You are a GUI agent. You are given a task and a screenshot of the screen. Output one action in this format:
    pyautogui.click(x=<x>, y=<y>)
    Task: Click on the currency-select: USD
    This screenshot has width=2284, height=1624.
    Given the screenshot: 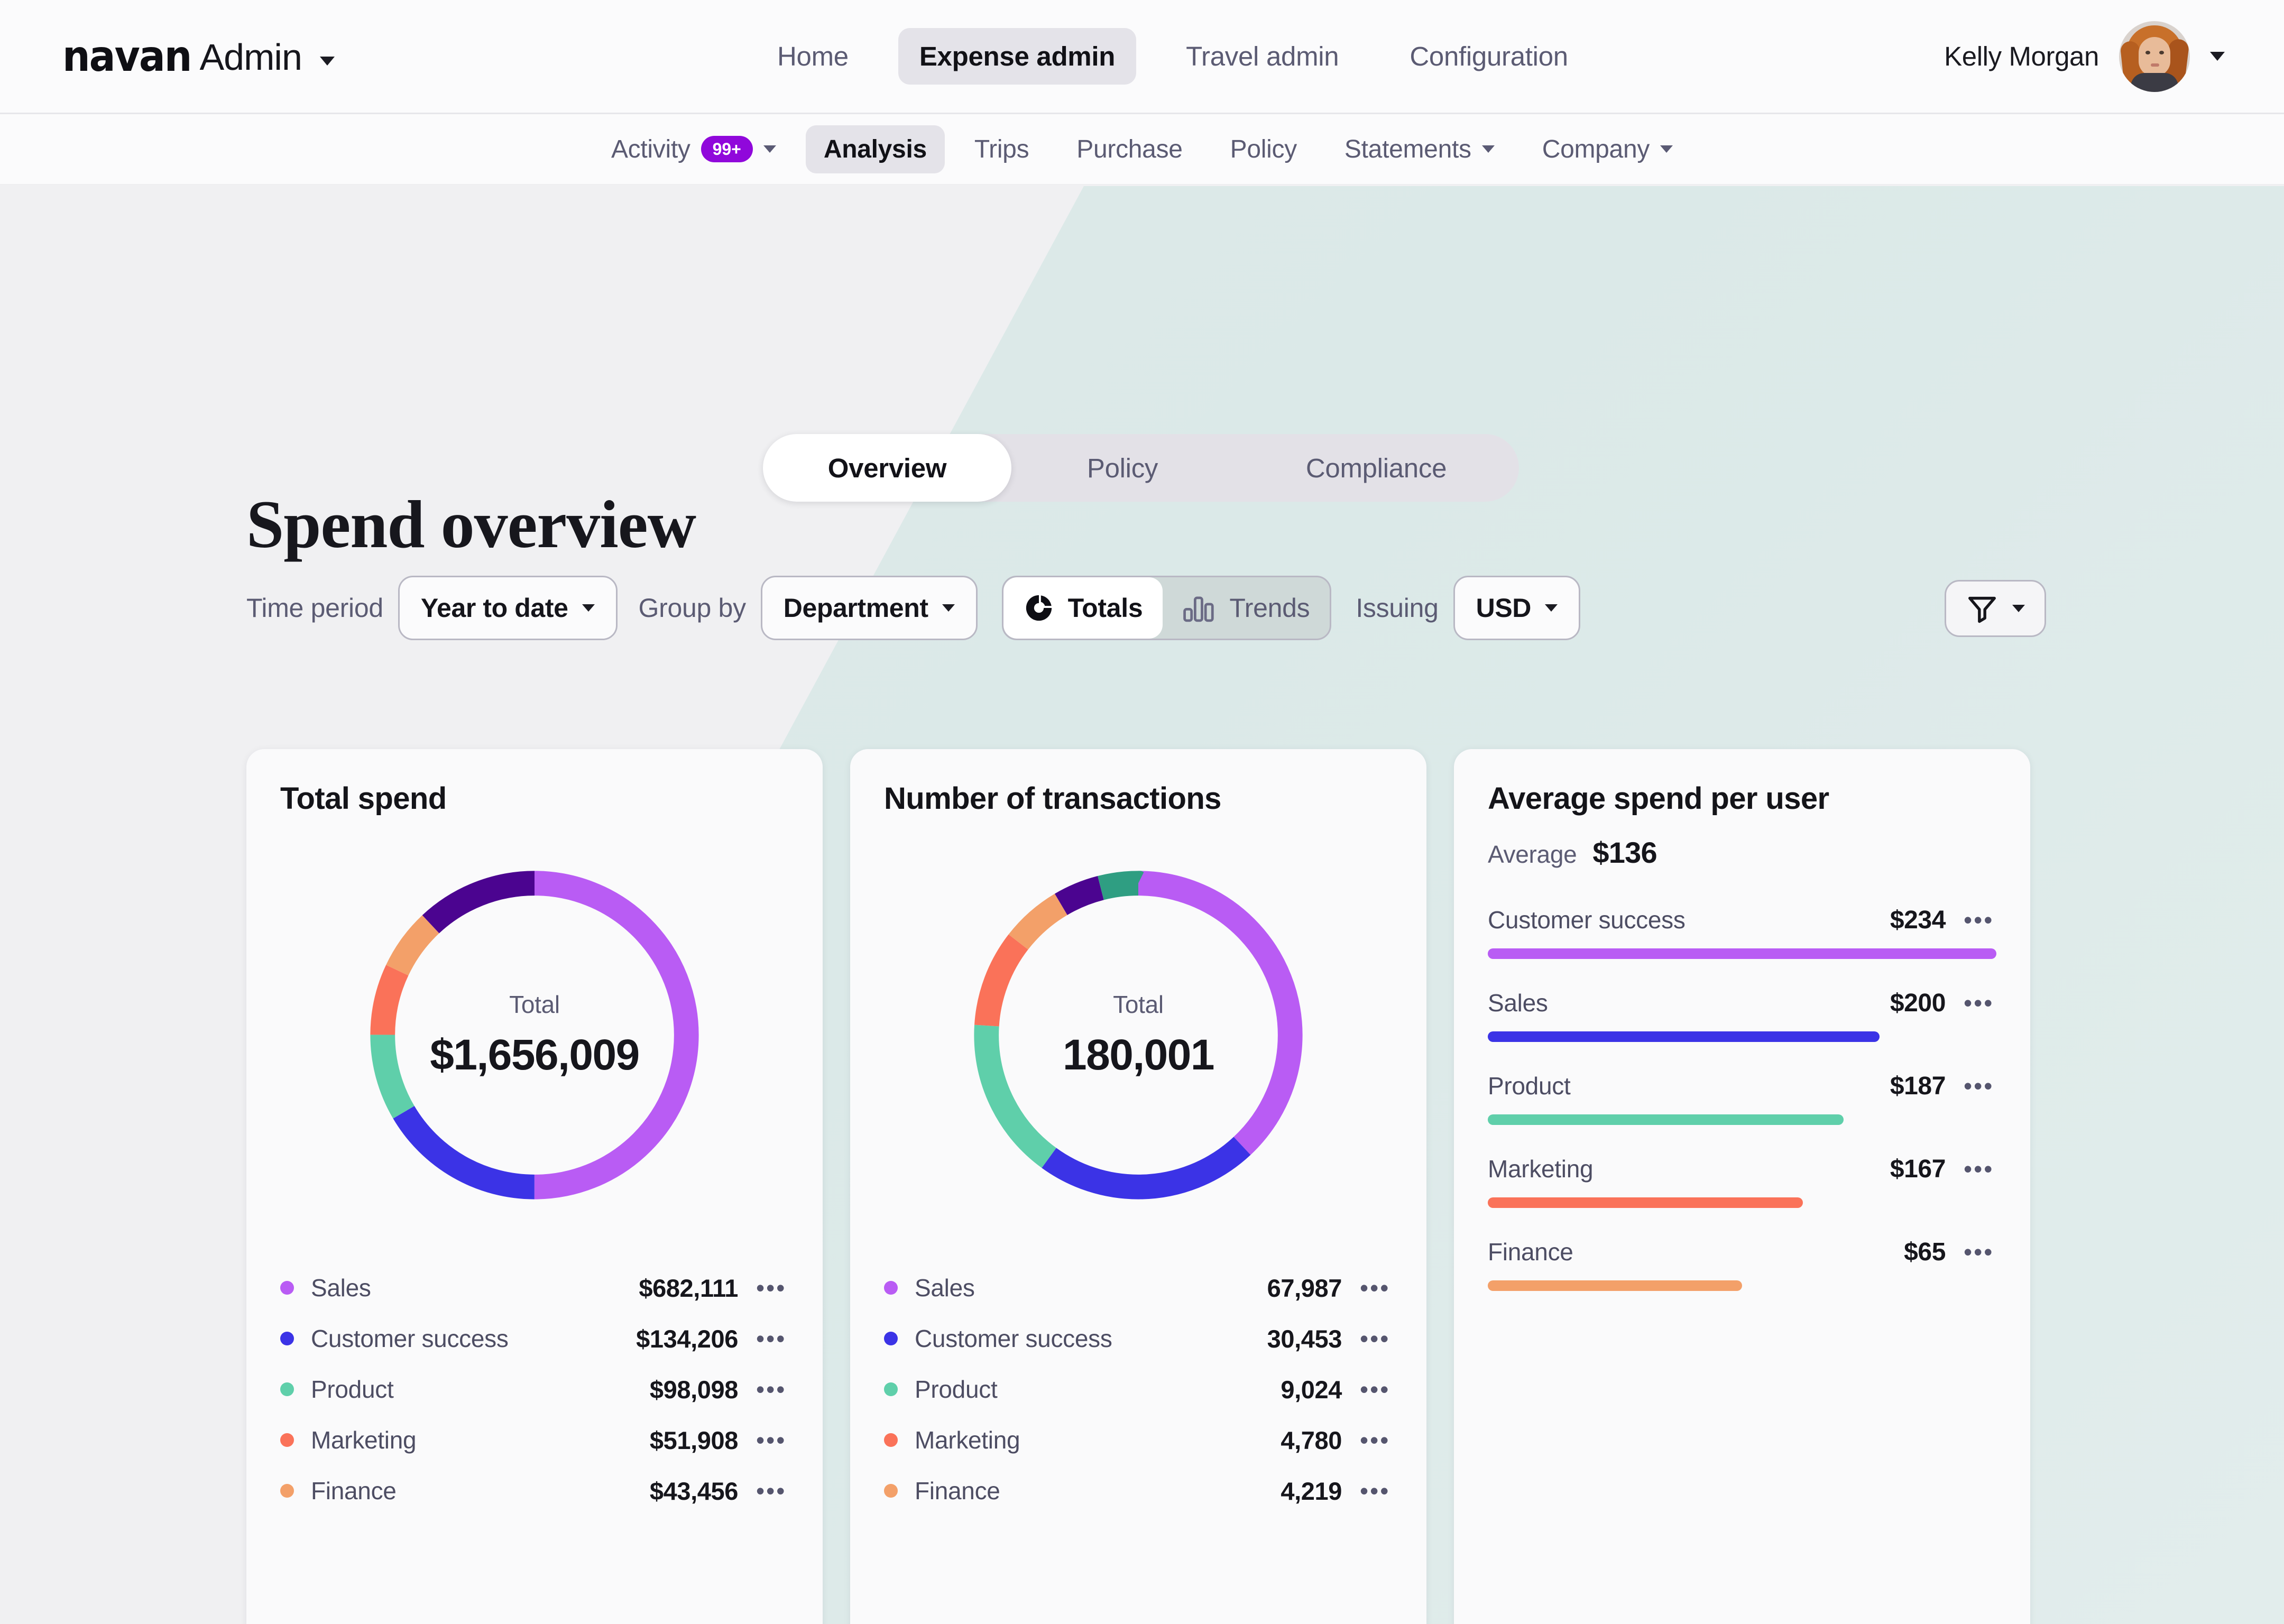 What is the action you would take?
    pyautogui.click(x=1517, y=608)
    